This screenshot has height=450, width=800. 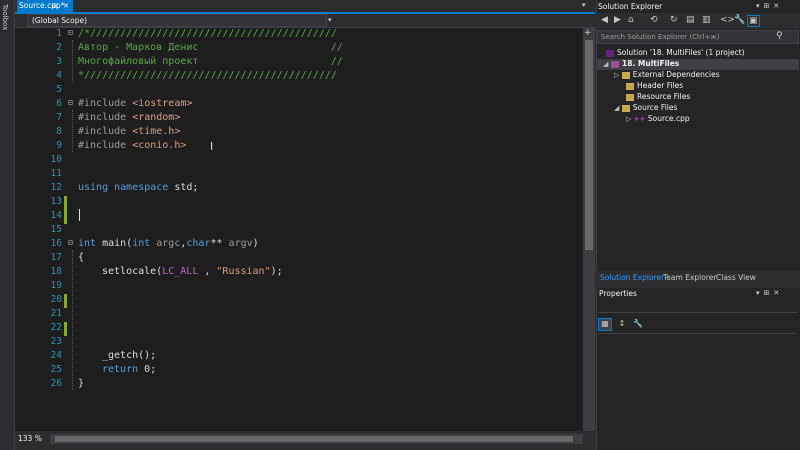 What do you see at coordinates (183, 187) in the screenshot?
I see `code-text: std;` at bounding box center [183, 187].